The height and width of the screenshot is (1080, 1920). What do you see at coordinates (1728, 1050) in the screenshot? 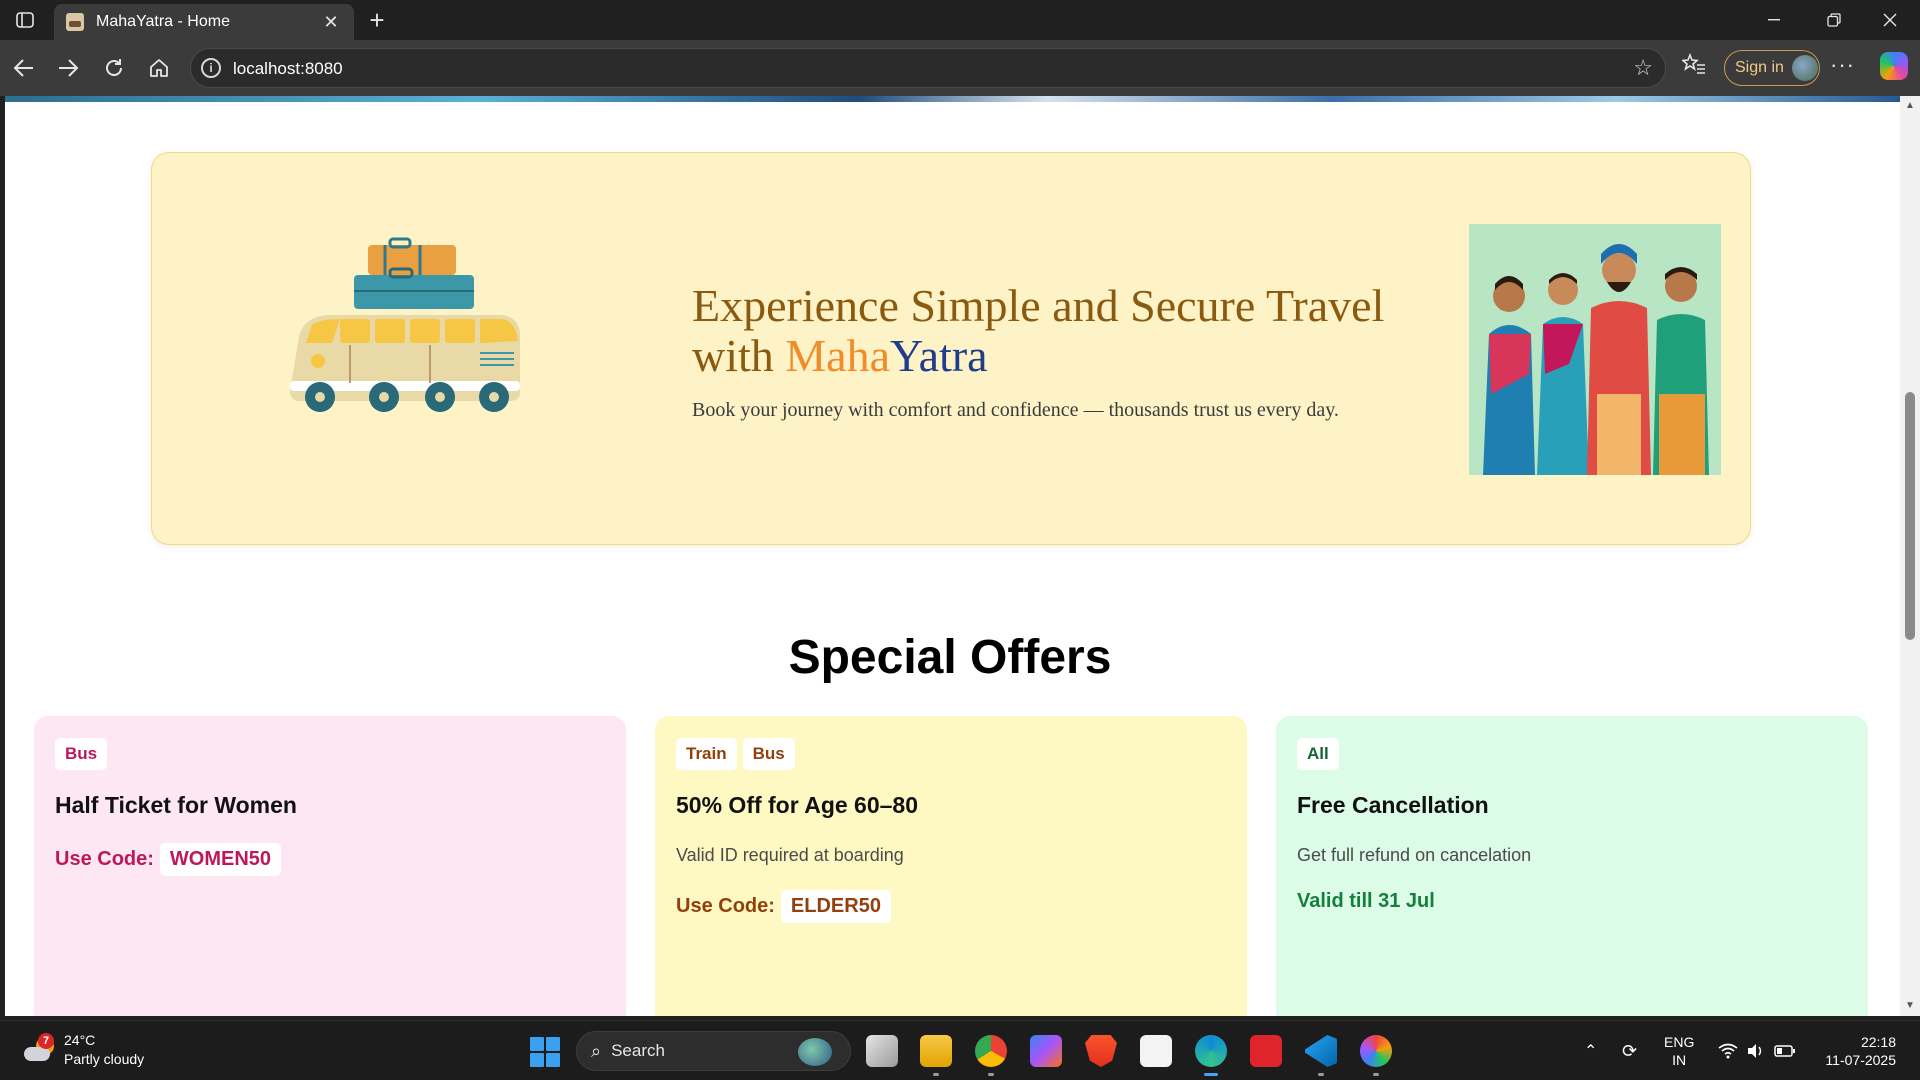
I see `wifi-icon` at bounding box center [1728, 1050].